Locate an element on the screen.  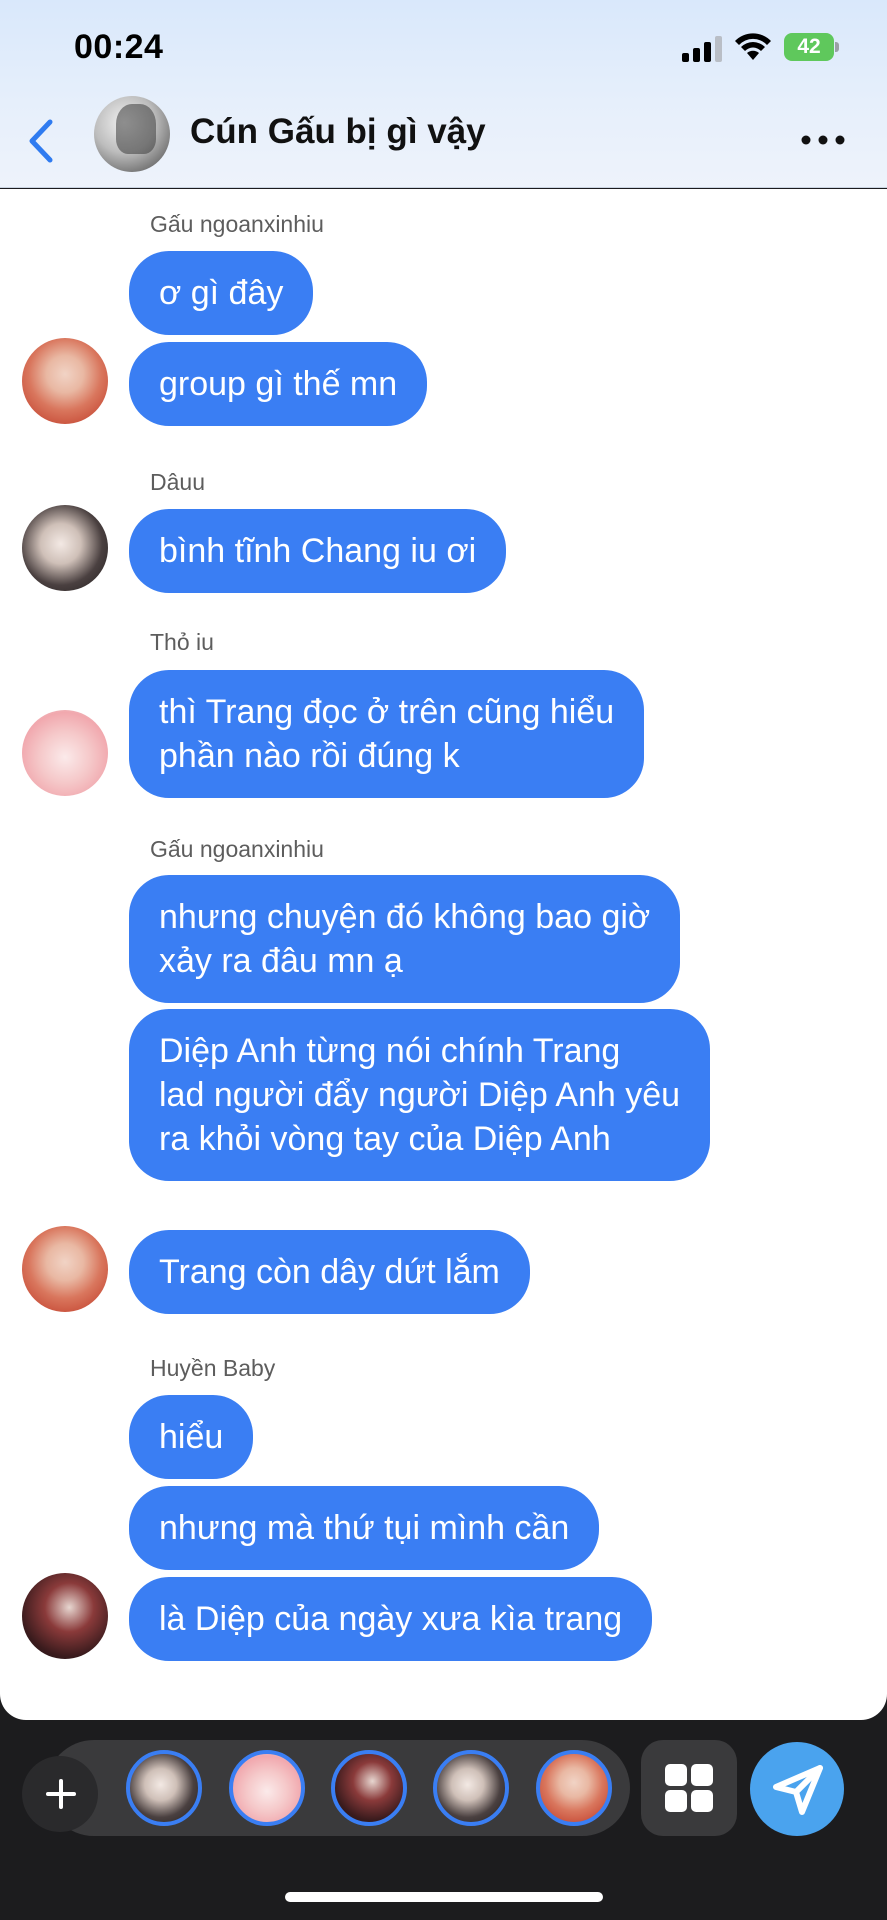
message-line: lad người đẩy người Diệp Anh yêu is located at coordinates (420, 1095).